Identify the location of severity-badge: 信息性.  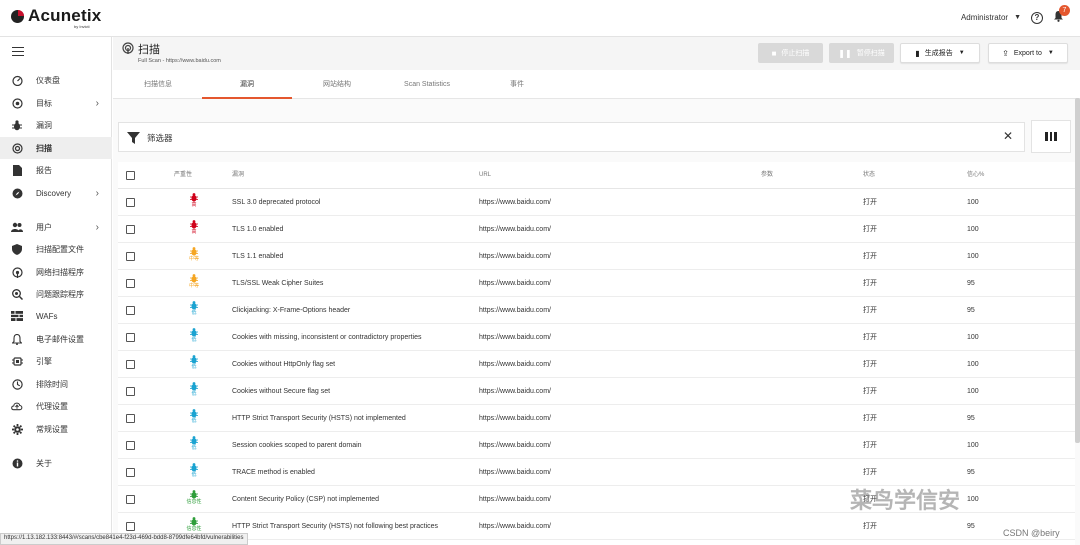
(194, 525).